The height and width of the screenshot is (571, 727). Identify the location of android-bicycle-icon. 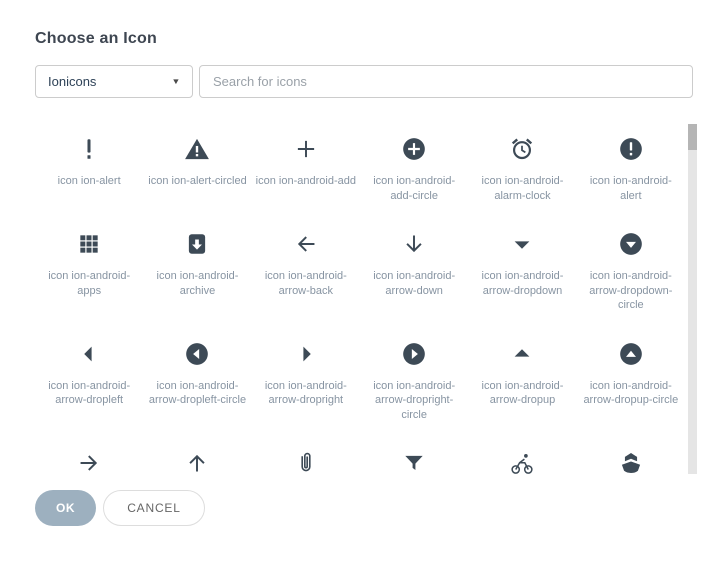
(522, 461).